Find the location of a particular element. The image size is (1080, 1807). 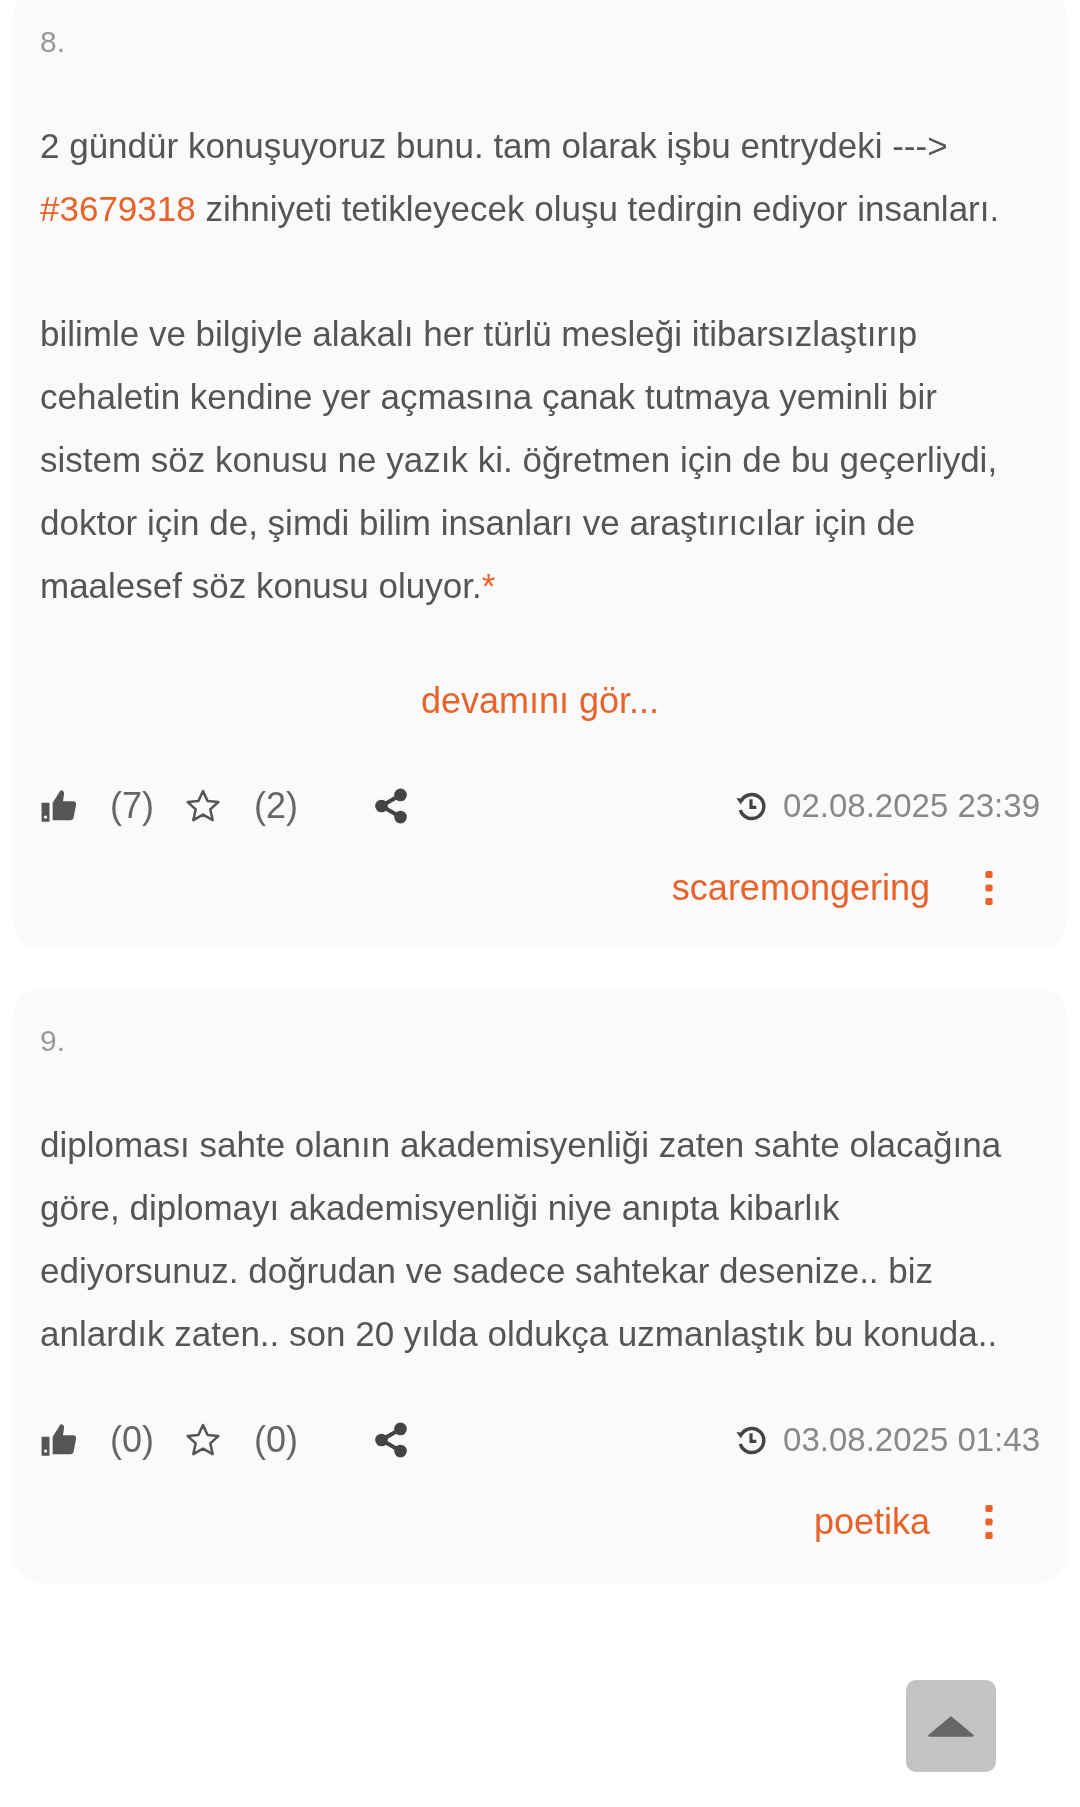

entry-number: 9. is located at coordinates (53, 1041).